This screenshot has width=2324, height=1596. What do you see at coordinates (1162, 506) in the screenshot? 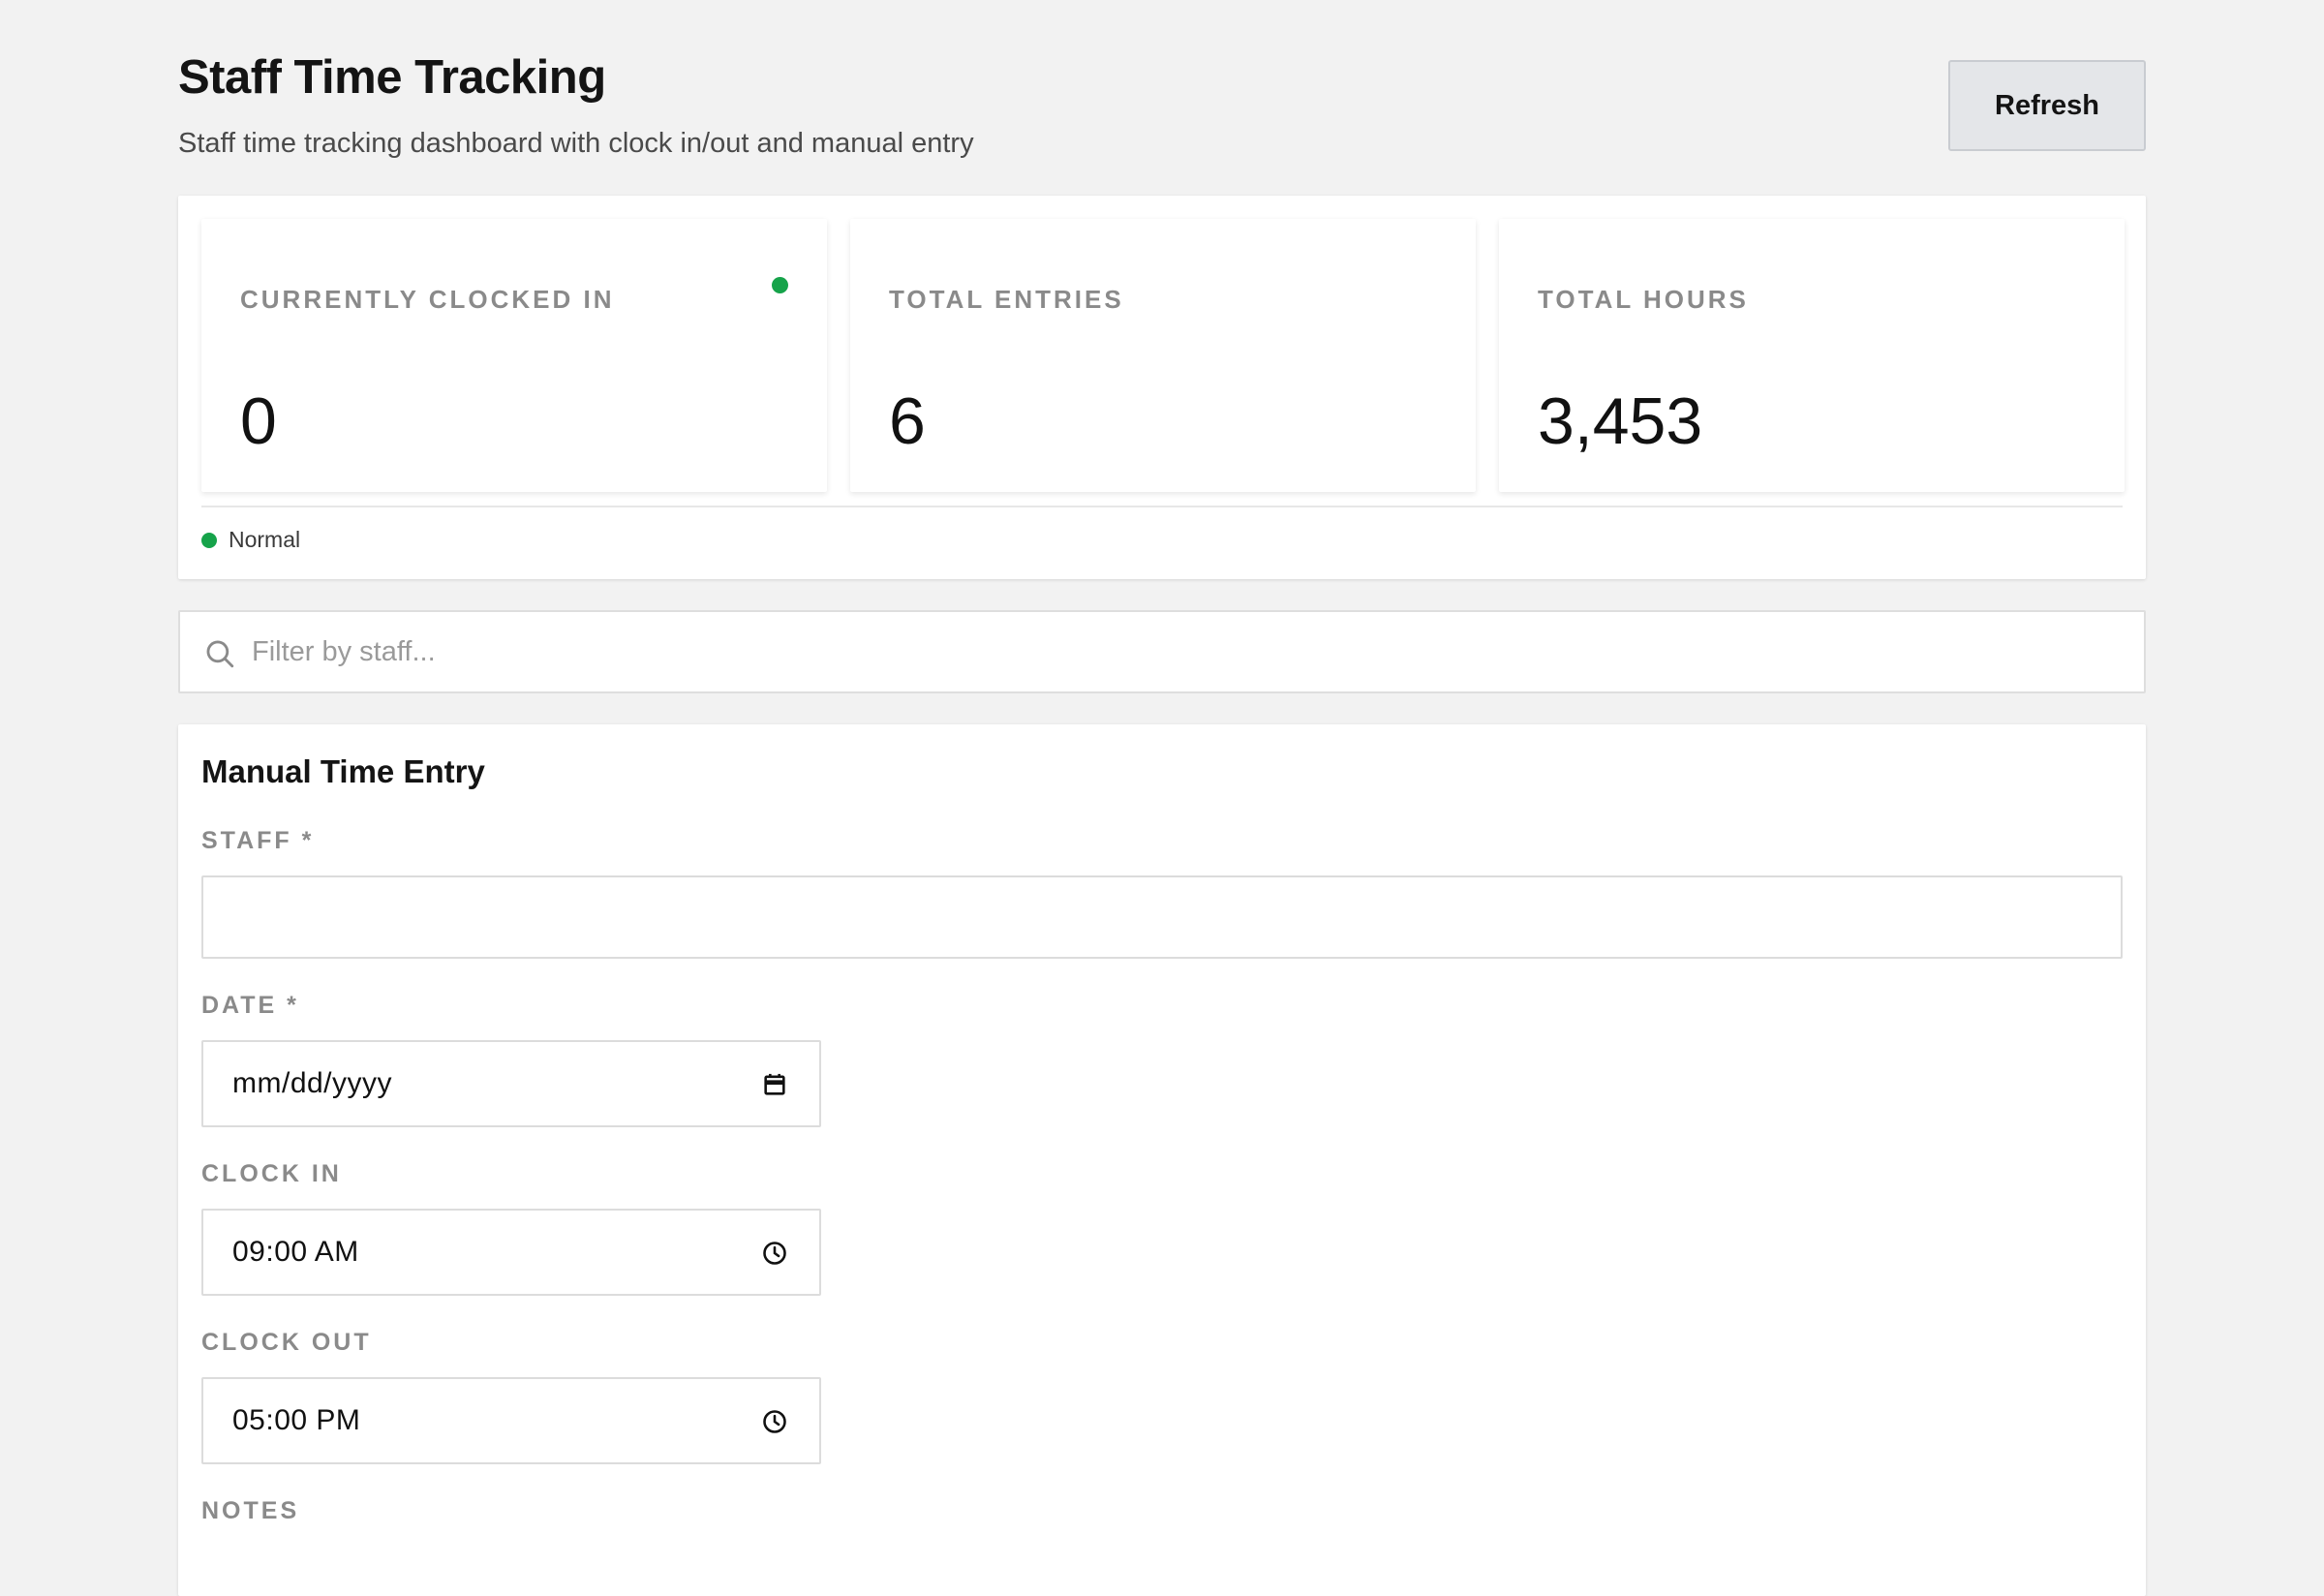
I see `divider` at bounding box center [1162, 506].